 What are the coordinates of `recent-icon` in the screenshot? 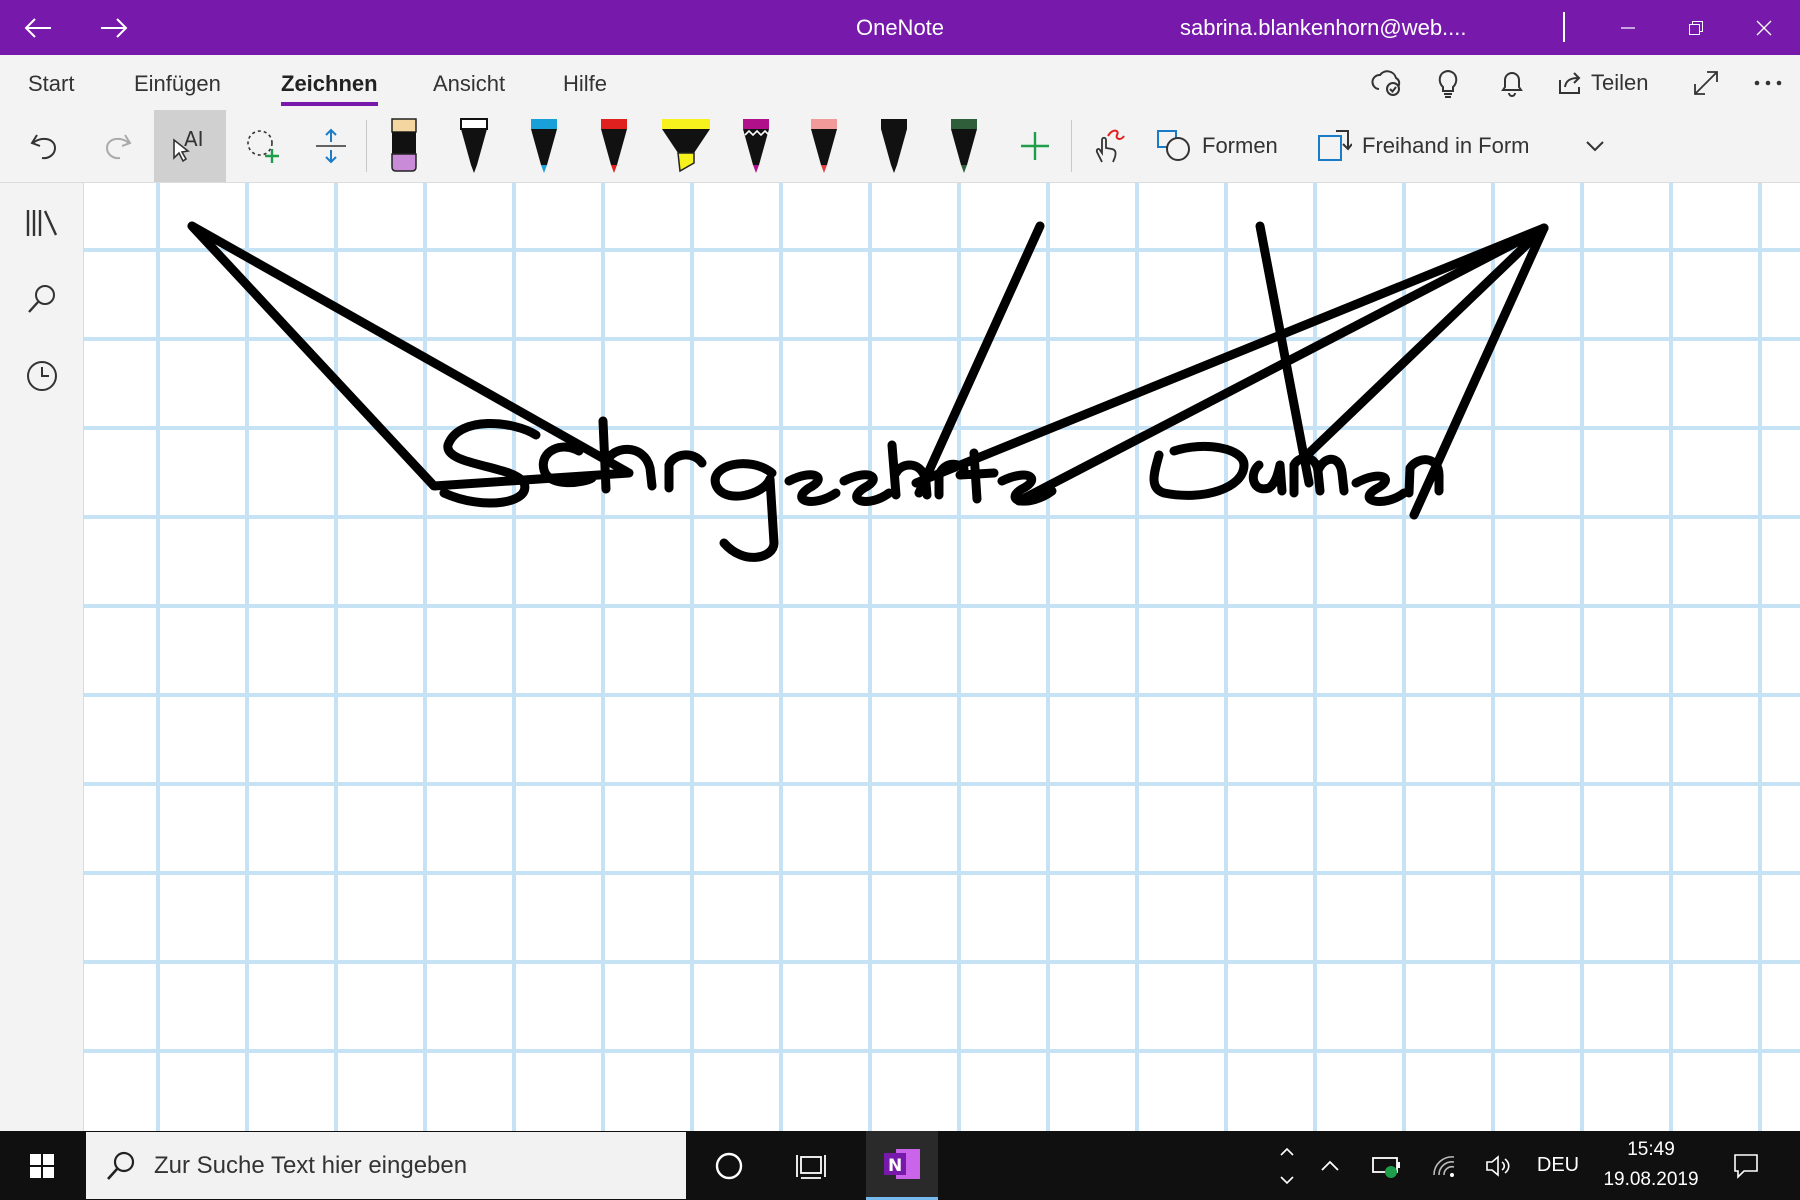 It's located at (41, 376).